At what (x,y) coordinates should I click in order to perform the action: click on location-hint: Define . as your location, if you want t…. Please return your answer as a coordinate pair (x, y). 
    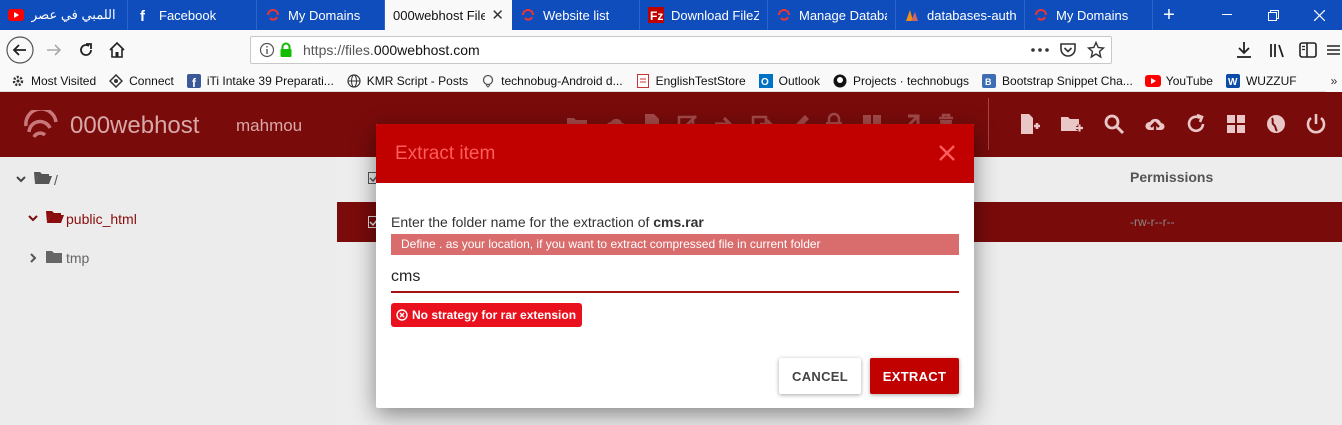
    Looking at the image, I should click on (675, 244).